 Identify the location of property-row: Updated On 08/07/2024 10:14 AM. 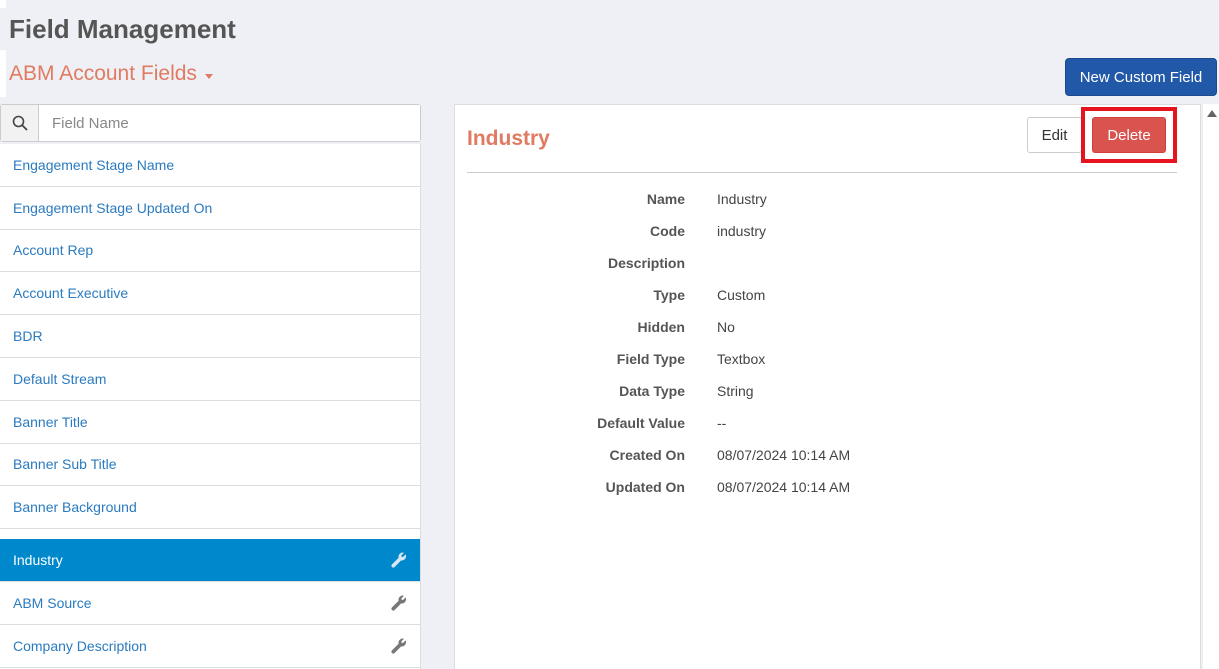
(815, 487).